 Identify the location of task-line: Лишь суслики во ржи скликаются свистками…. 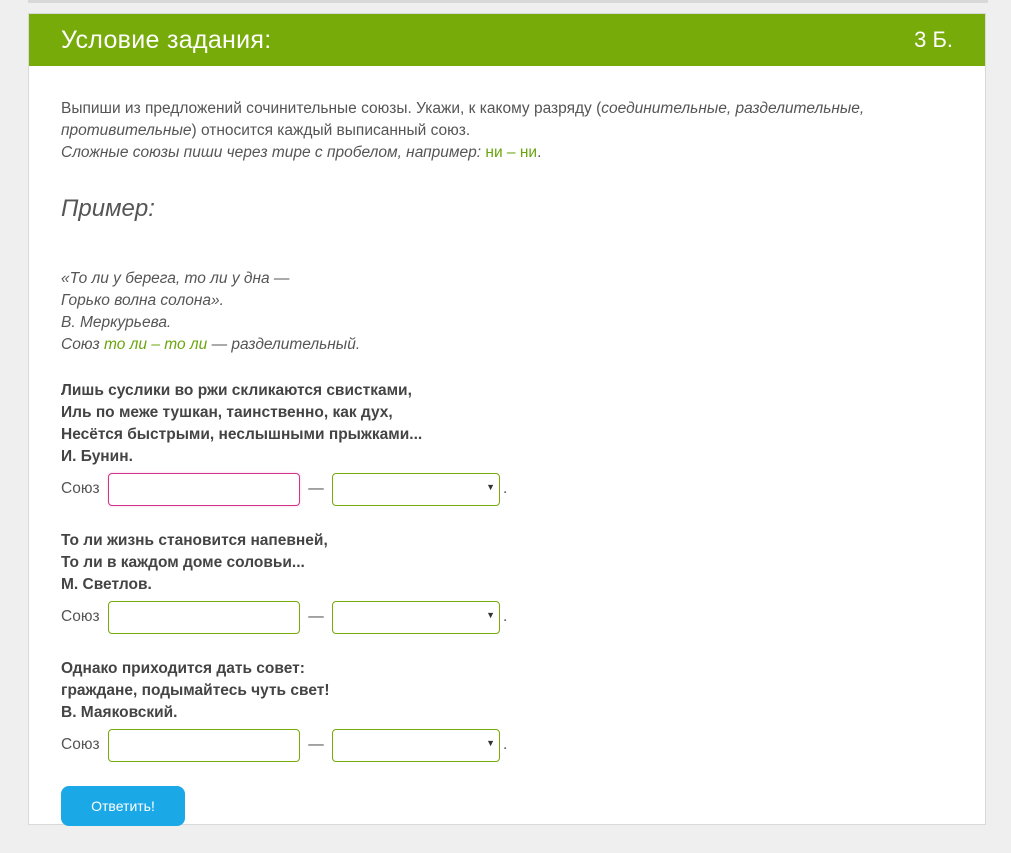
(236, 390).